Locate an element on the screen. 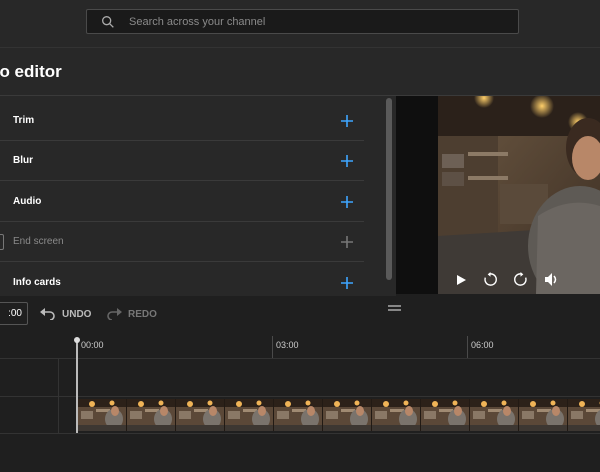 The image size is (600, 472). search-icon is located at coordinates (108, 21).